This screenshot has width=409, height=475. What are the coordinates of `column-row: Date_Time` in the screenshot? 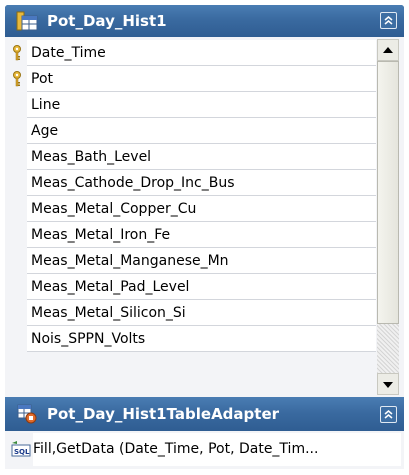 It's located at (192, 53).